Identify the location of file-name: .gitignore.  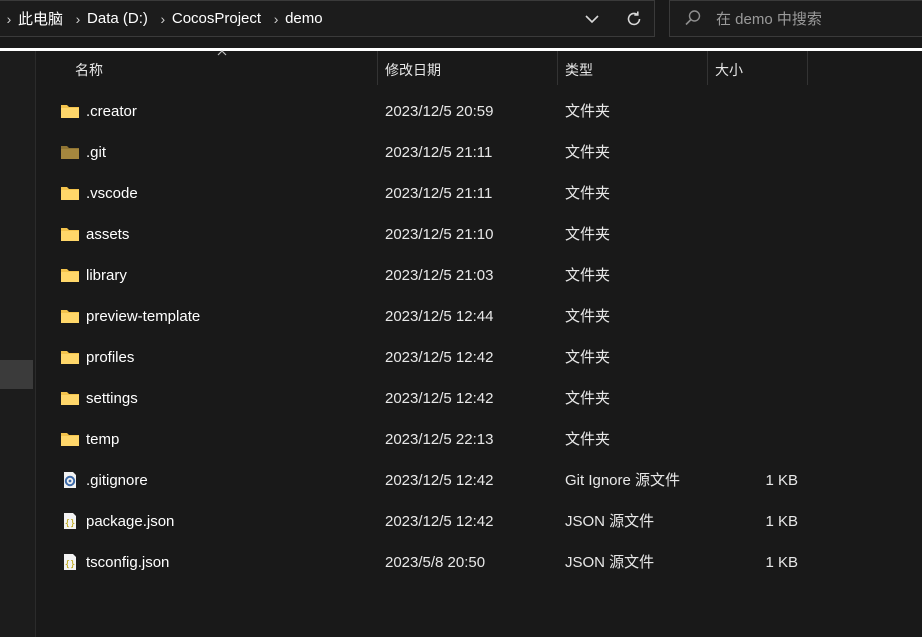
(117, 480).